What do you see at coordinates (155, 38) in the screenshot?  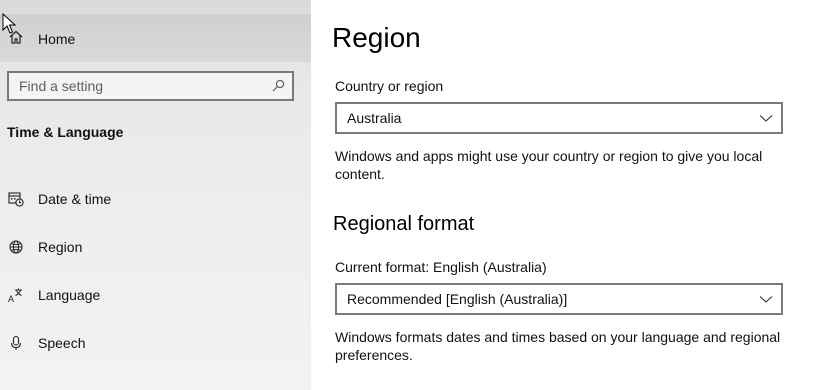 I see `sidebar-item-home: Home` at bounding box center [155, 38].